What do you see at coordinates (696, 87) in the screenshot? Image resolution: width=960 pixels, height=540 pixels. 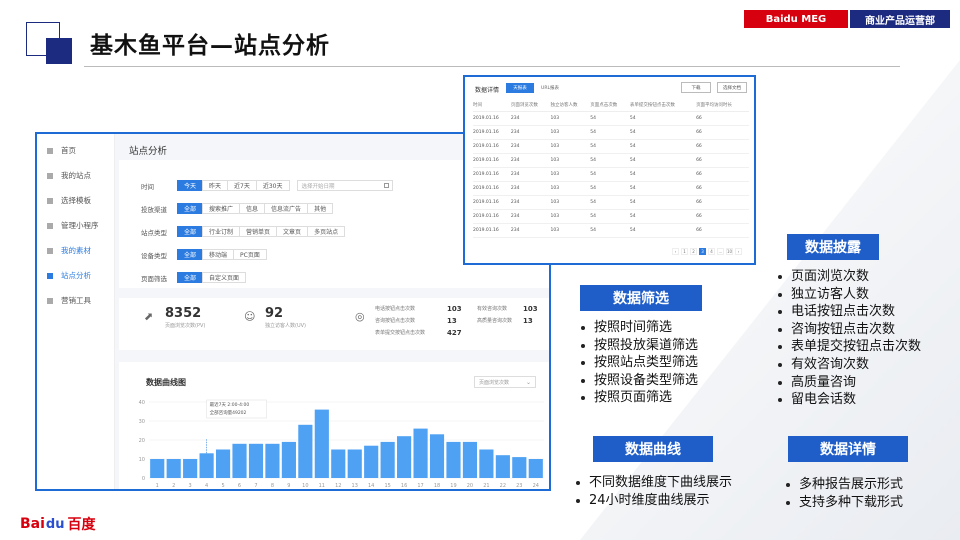 I see `download-button: 下载` at bounding box center [696, 87].